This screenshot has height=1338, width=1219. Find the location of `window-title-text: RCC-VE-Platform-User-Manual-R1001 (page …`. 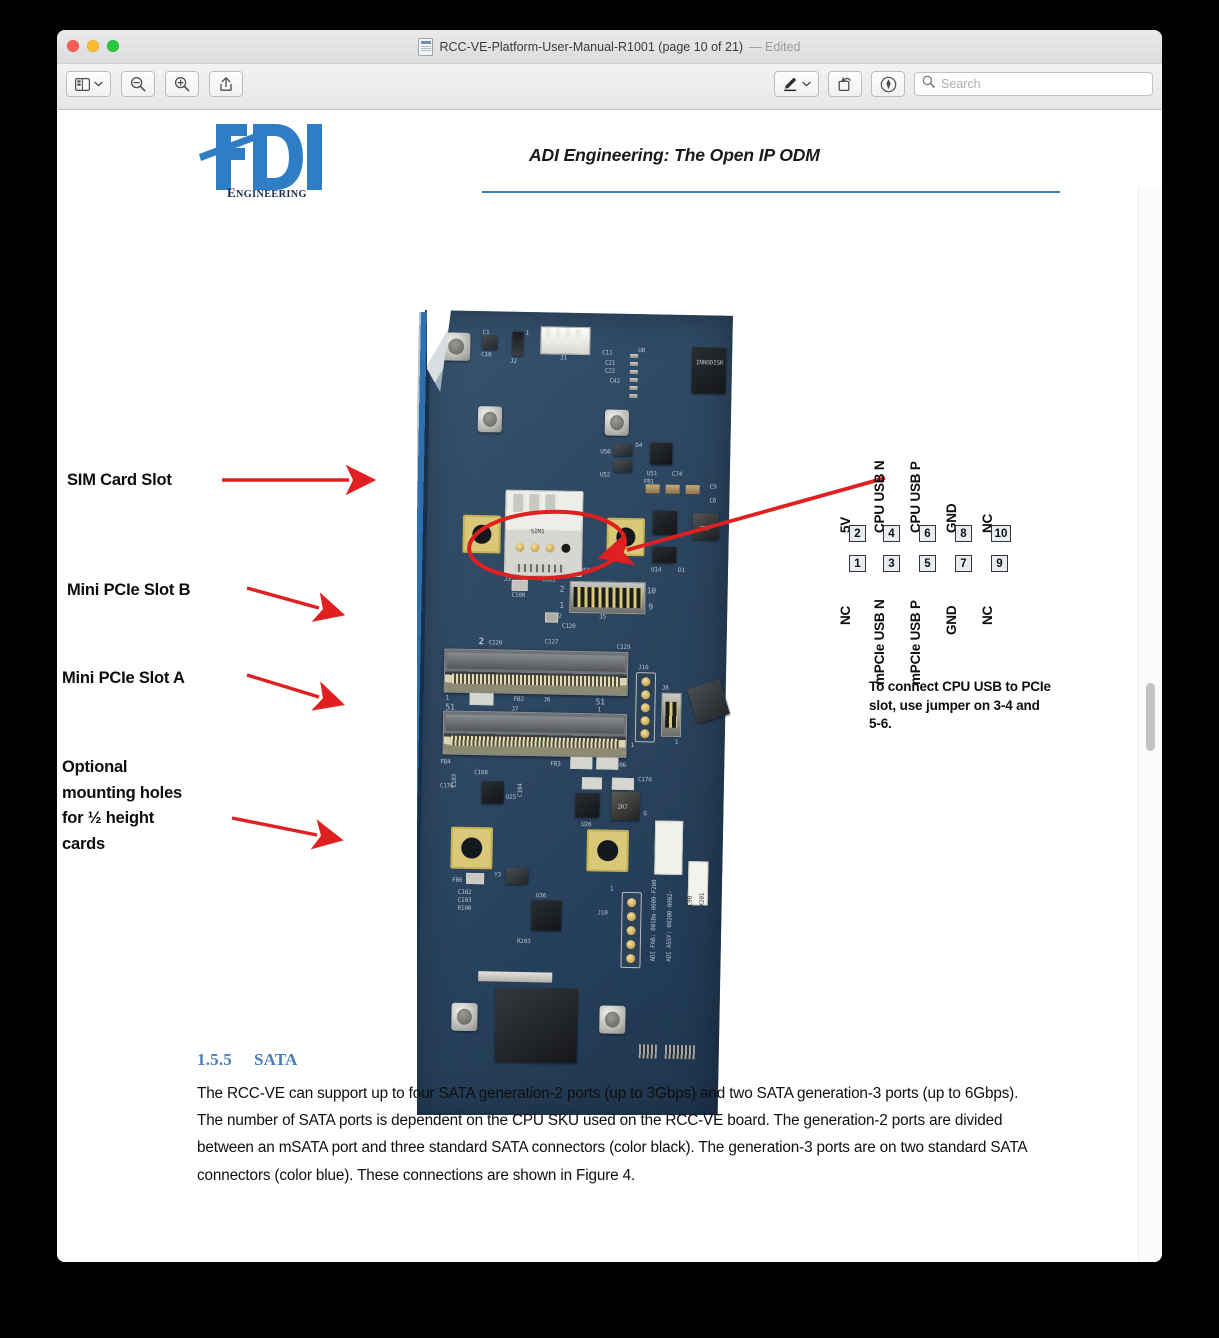

window-title-text: RCC-VE-Platform-User-Manual-R1001 (page … is located at coordinates (591, 46).